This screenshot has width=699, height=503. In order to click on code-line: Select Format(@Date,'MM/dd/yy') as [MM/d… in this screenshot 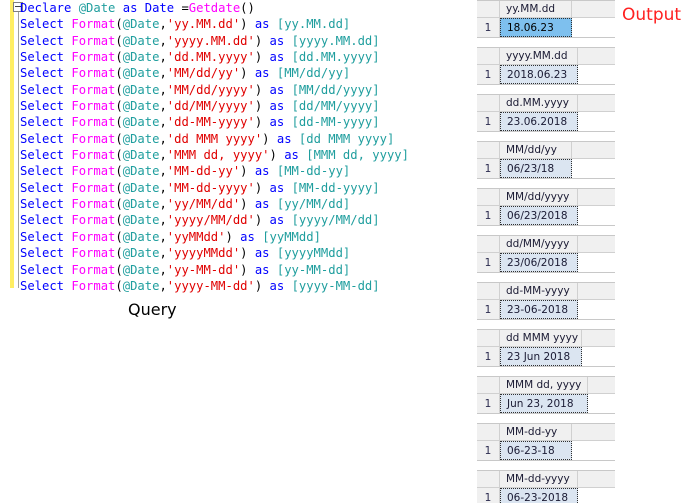, I will do `click(214, 73)`.